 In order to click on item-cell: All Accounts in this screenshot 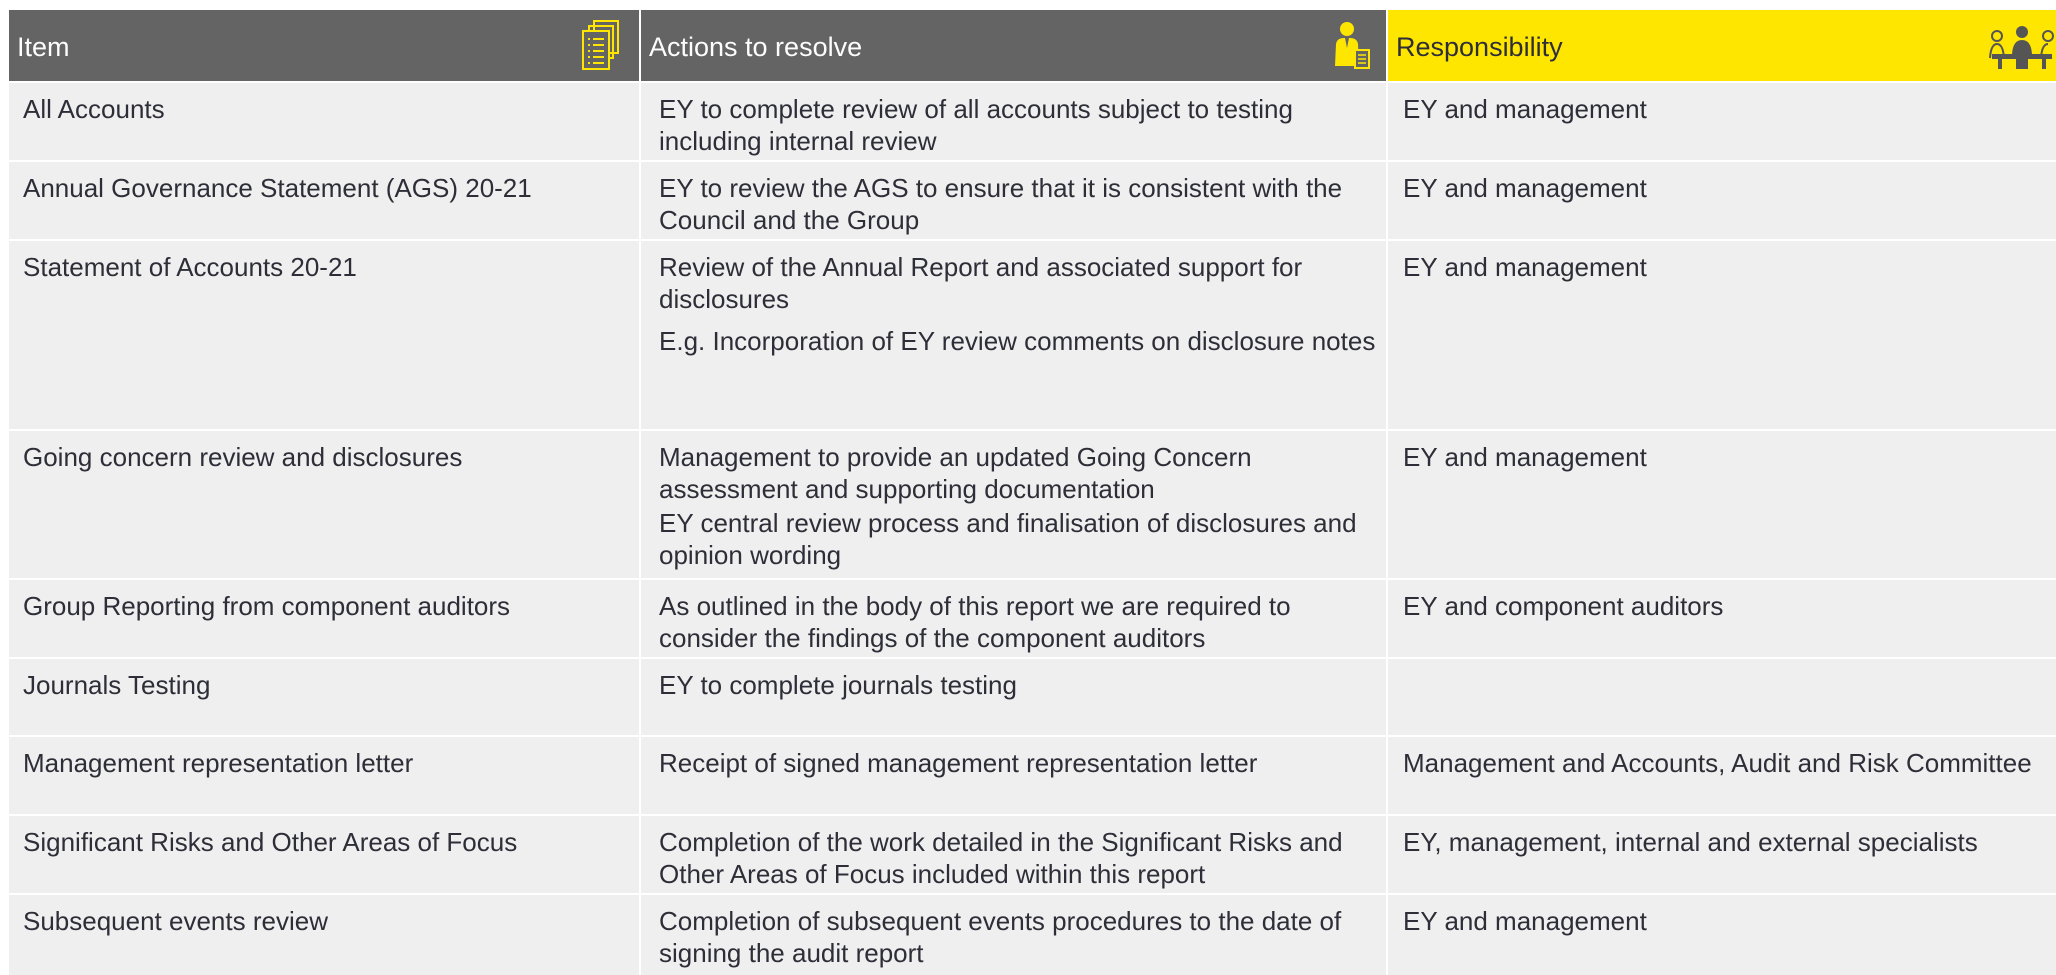, I will do `click(324, 121)`.